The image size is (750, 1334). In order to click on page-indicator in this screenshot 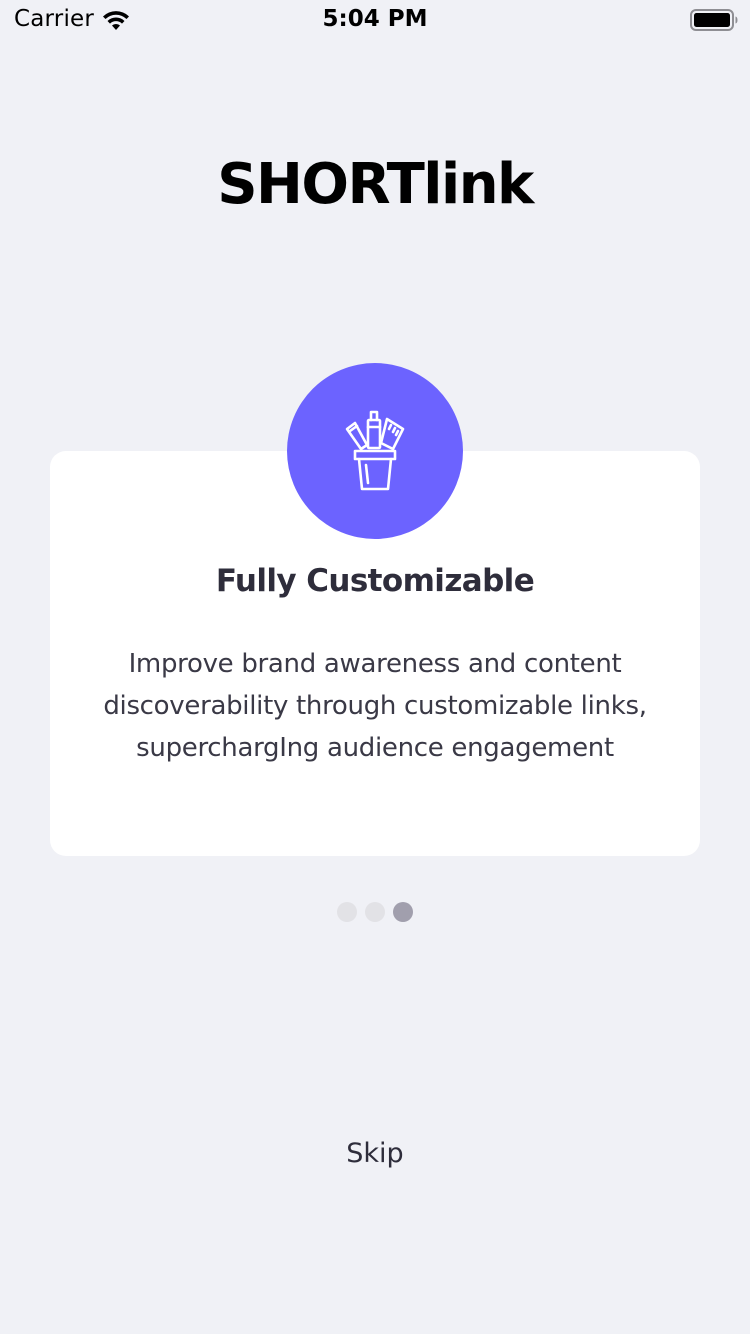, I will do `click(375, 912)`.